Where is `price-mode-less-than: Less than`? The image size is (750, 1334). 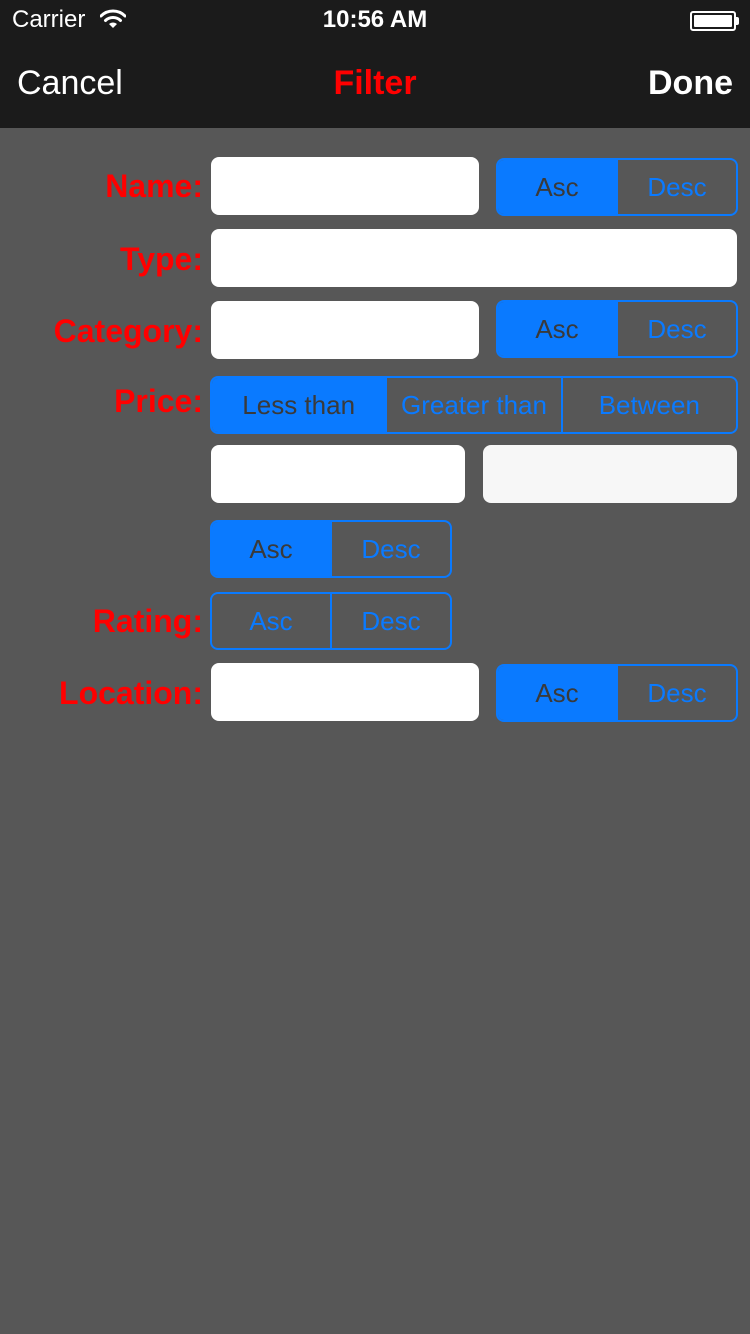 price-mode-less-than: Less than is located at coordinates (299, 405).